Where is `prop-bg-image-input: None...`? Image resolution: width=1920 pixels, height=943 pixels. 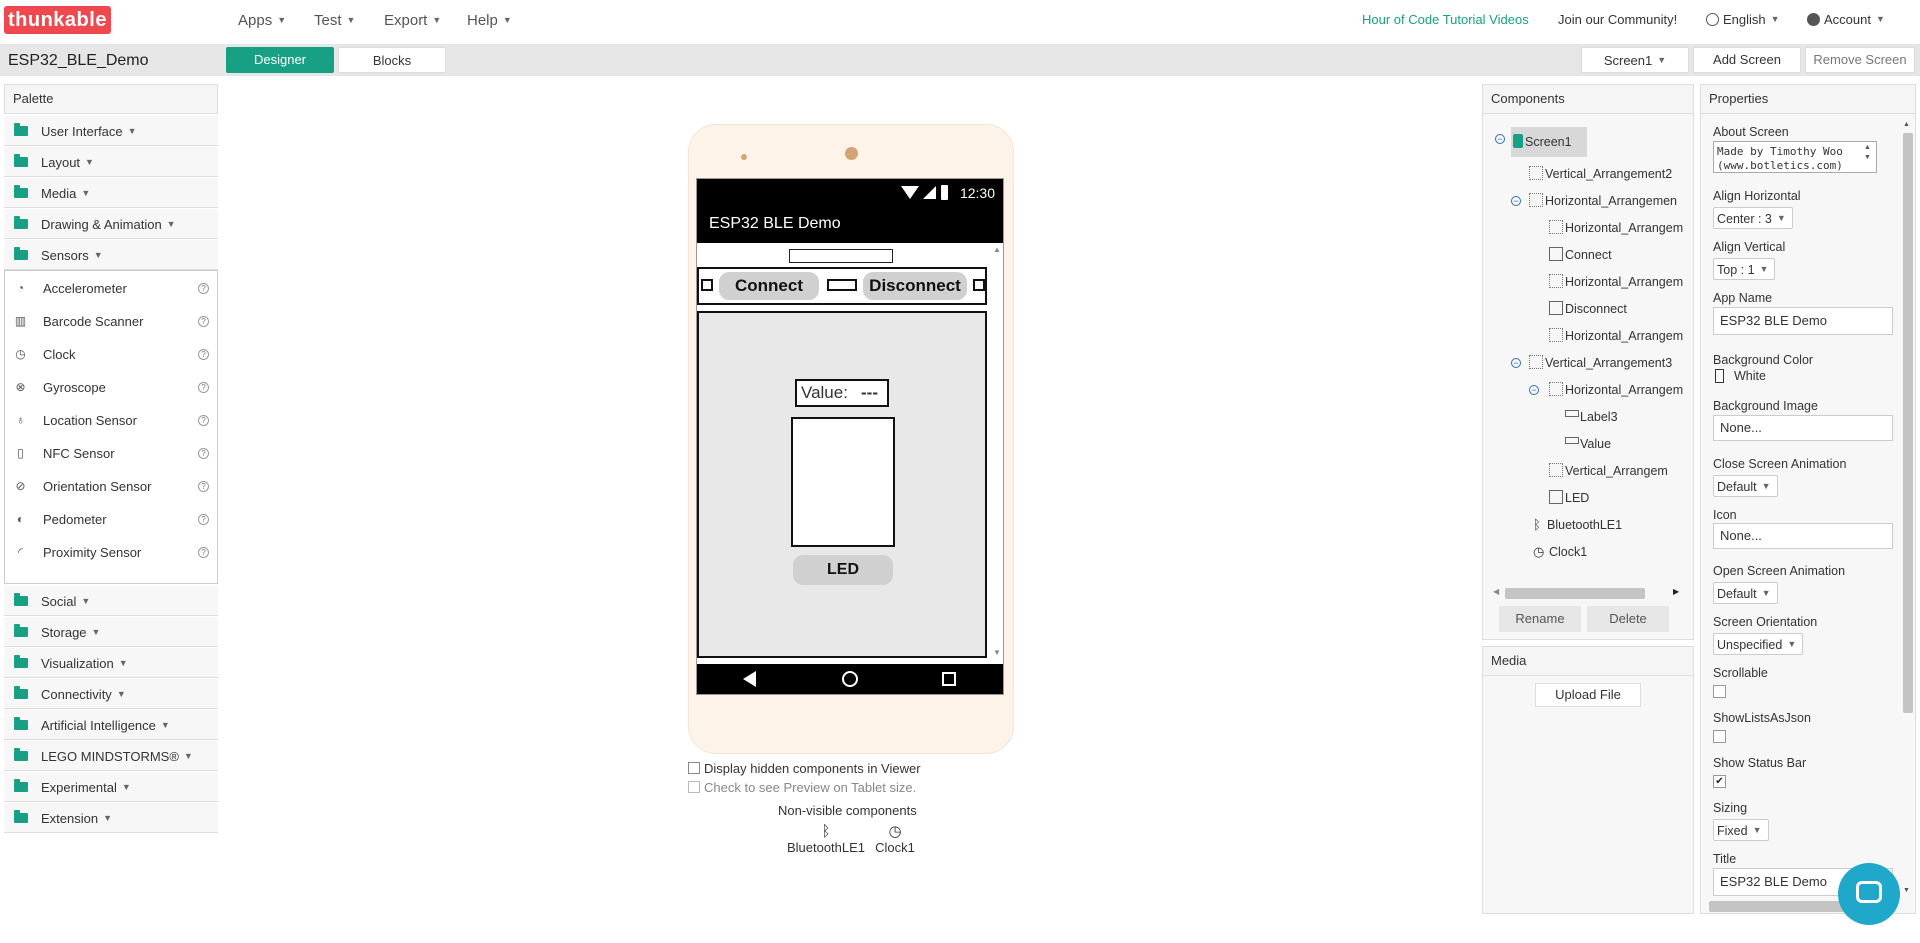 prop-bg-image-input: None... is located at coordinates (1803, 428).